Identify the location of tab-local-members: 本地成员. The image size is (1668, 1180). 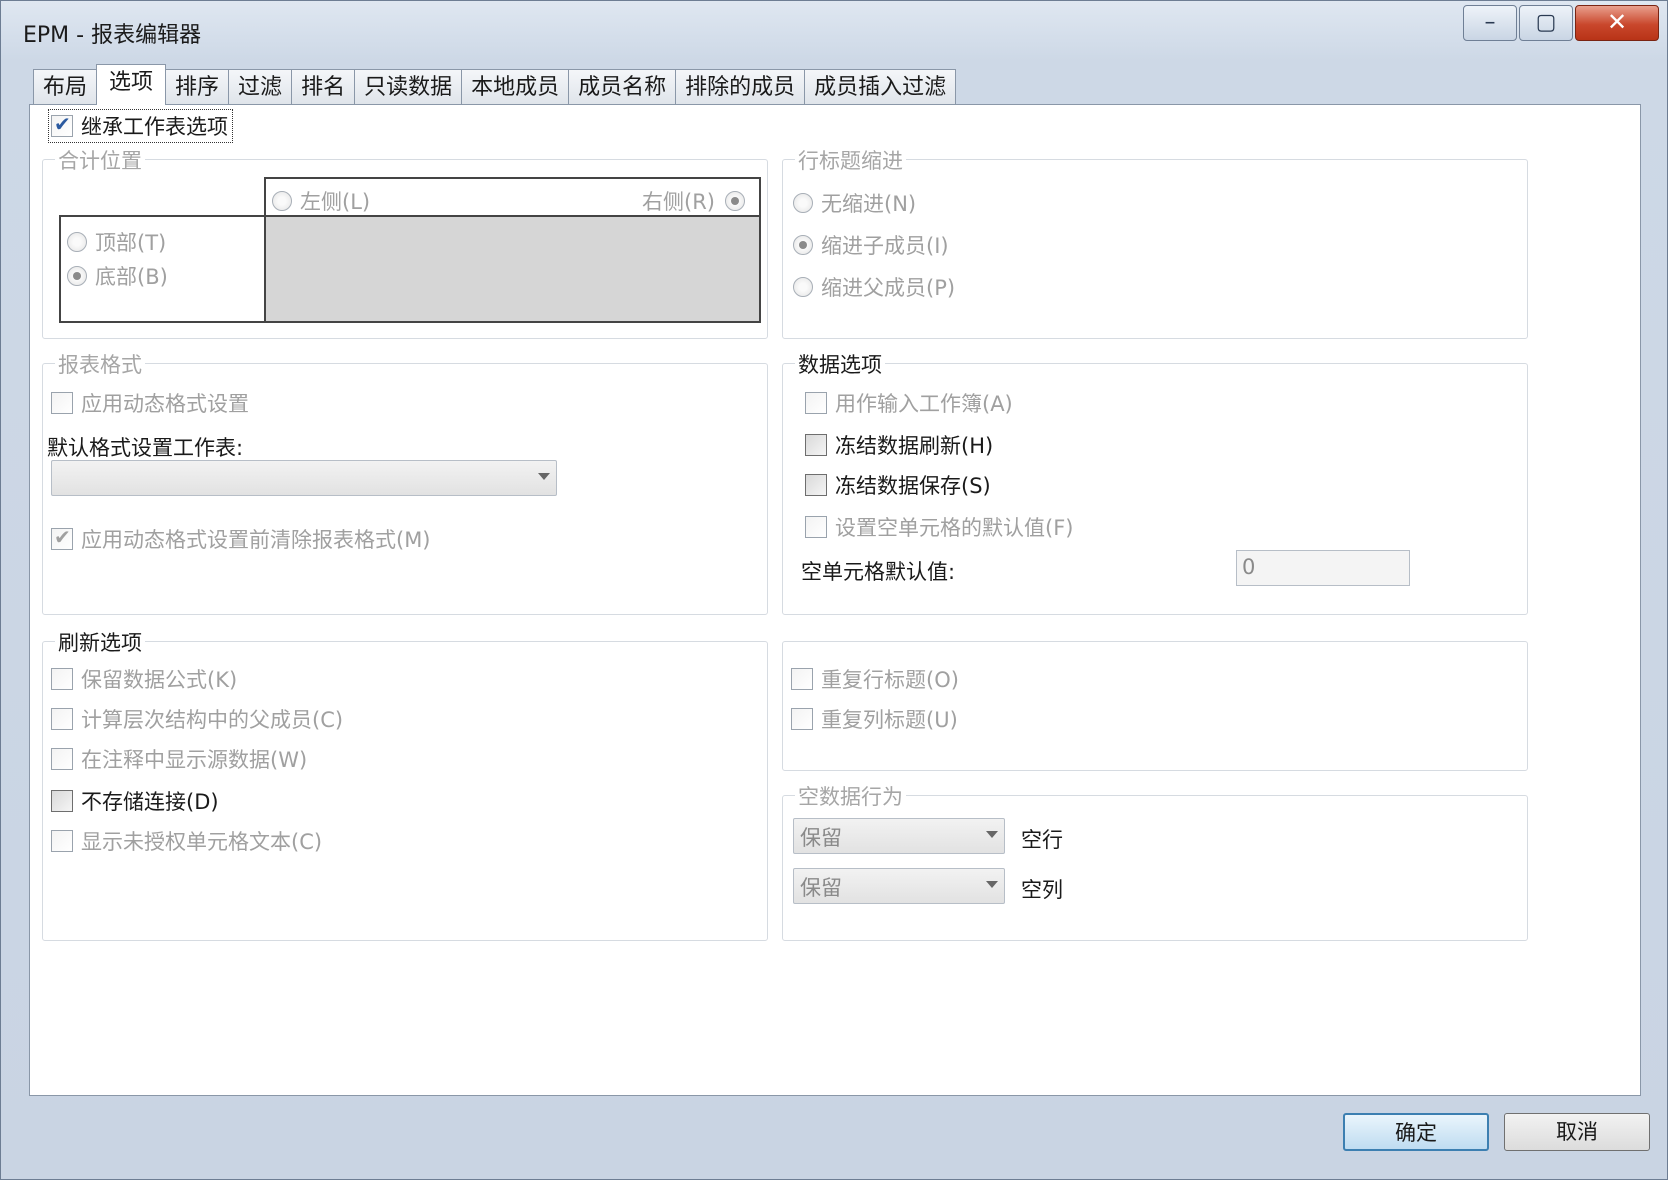
(515, 87).